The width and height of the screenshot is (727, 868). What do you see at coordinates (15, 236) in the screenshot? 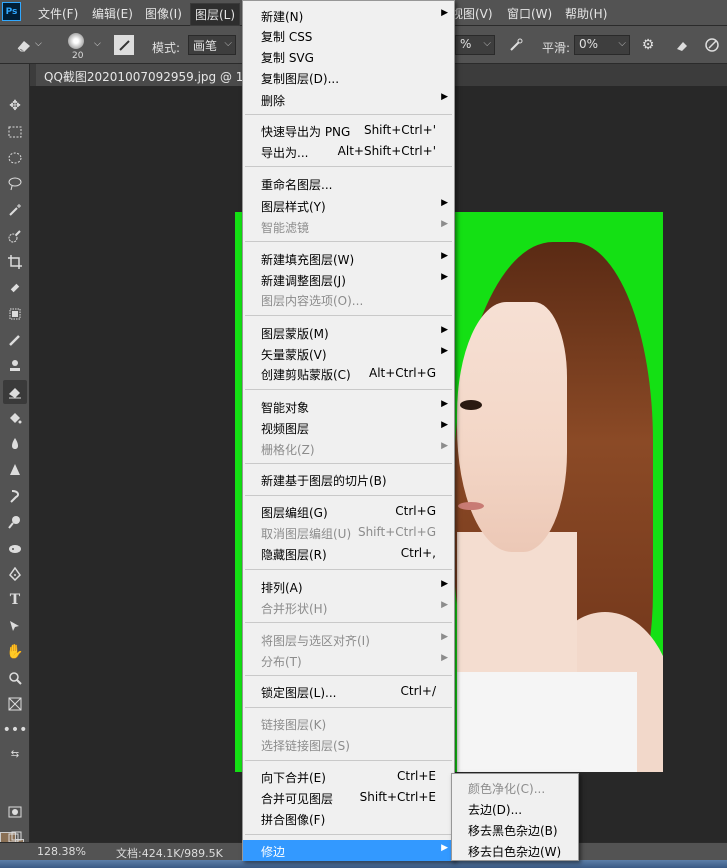
I see `quick-selection-tool-icon` at bounding box center [15, 236].